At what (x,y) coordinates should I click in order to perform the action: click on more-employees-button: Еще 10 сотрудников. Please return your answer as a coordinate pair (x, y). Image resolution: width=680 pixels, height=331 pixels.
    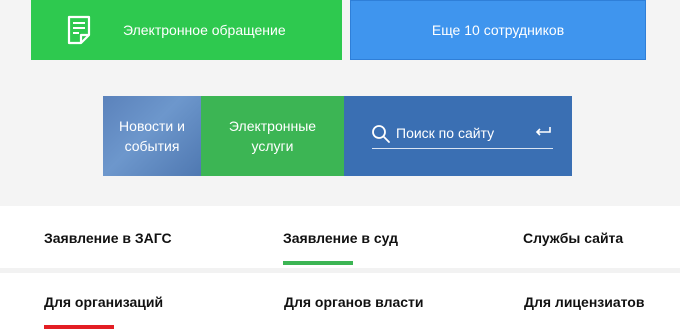
    Looking at the image, I should click on (498, 30).